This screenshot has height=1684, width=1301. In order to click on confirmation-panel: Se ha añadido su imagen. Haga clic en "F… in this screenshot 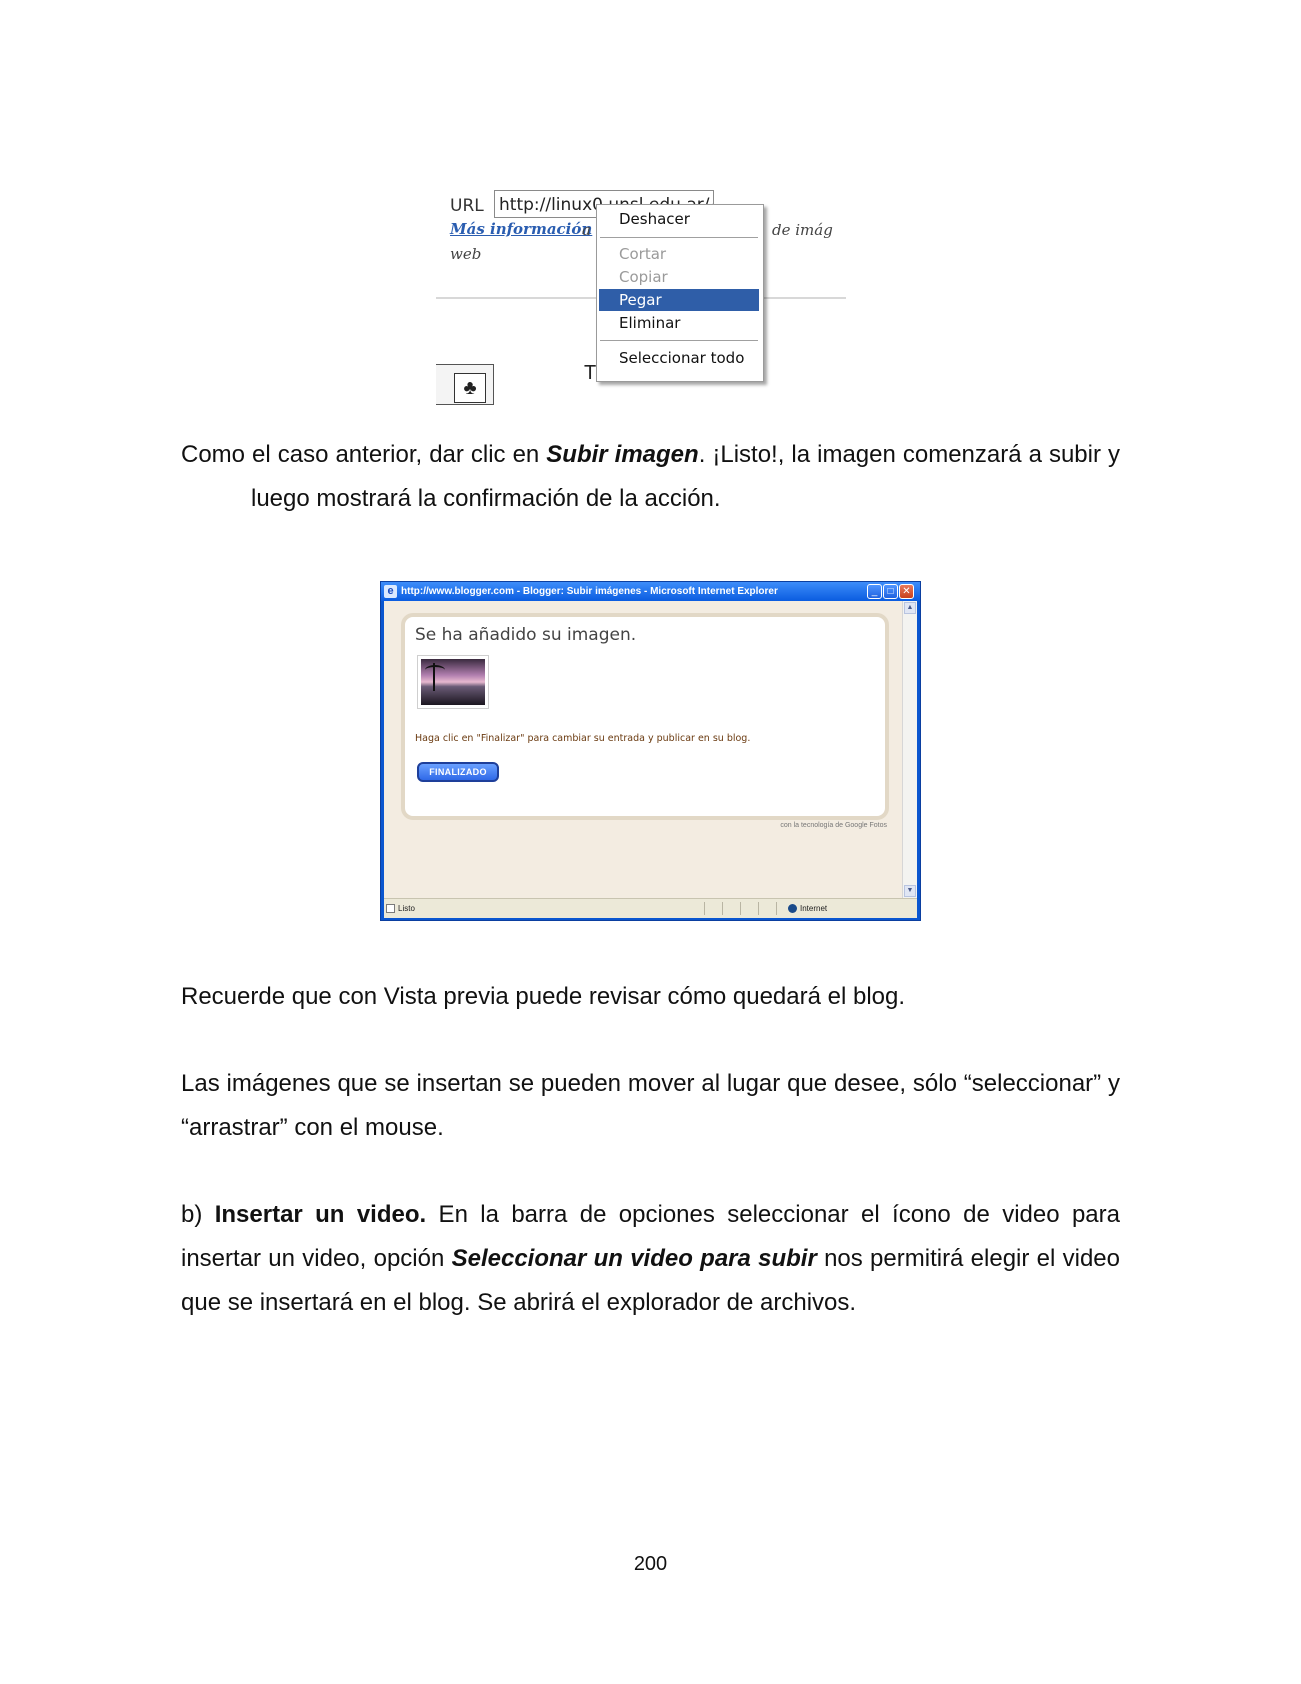, I will do `click(645, 716)`.